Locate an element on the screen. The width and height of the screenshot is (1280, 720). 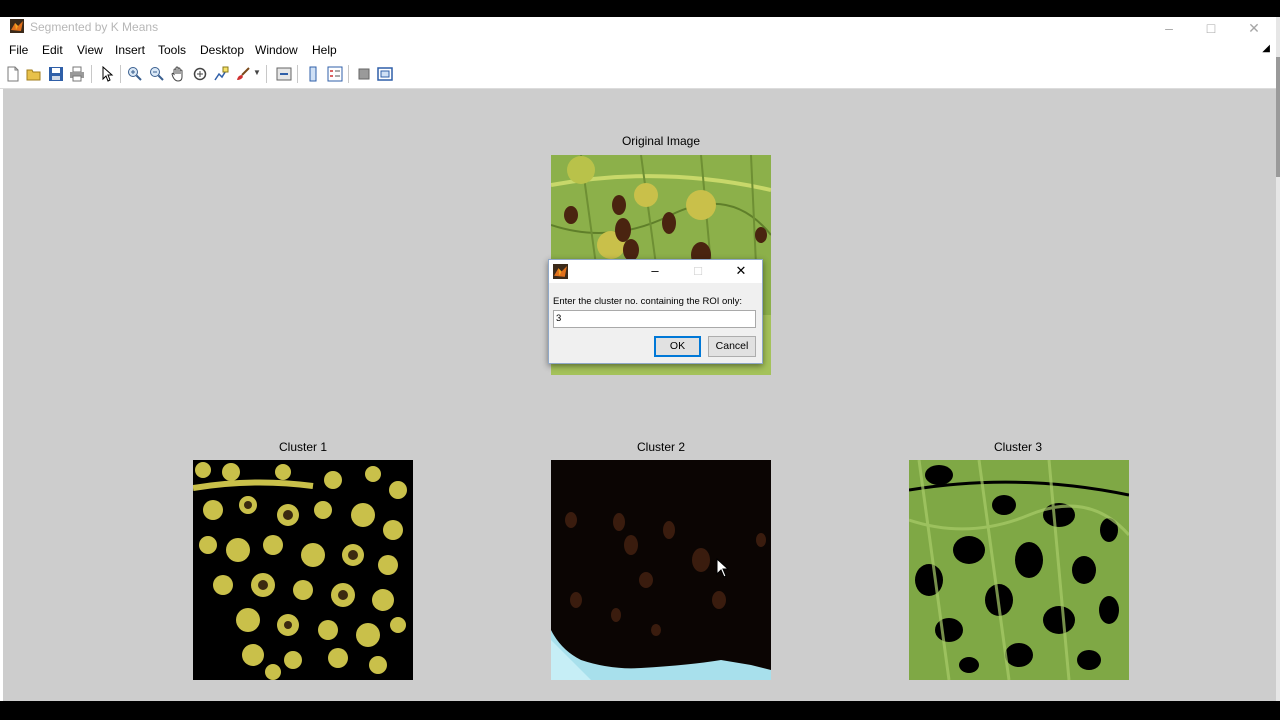
new-figure-icon is located at coordinates (13, 74).